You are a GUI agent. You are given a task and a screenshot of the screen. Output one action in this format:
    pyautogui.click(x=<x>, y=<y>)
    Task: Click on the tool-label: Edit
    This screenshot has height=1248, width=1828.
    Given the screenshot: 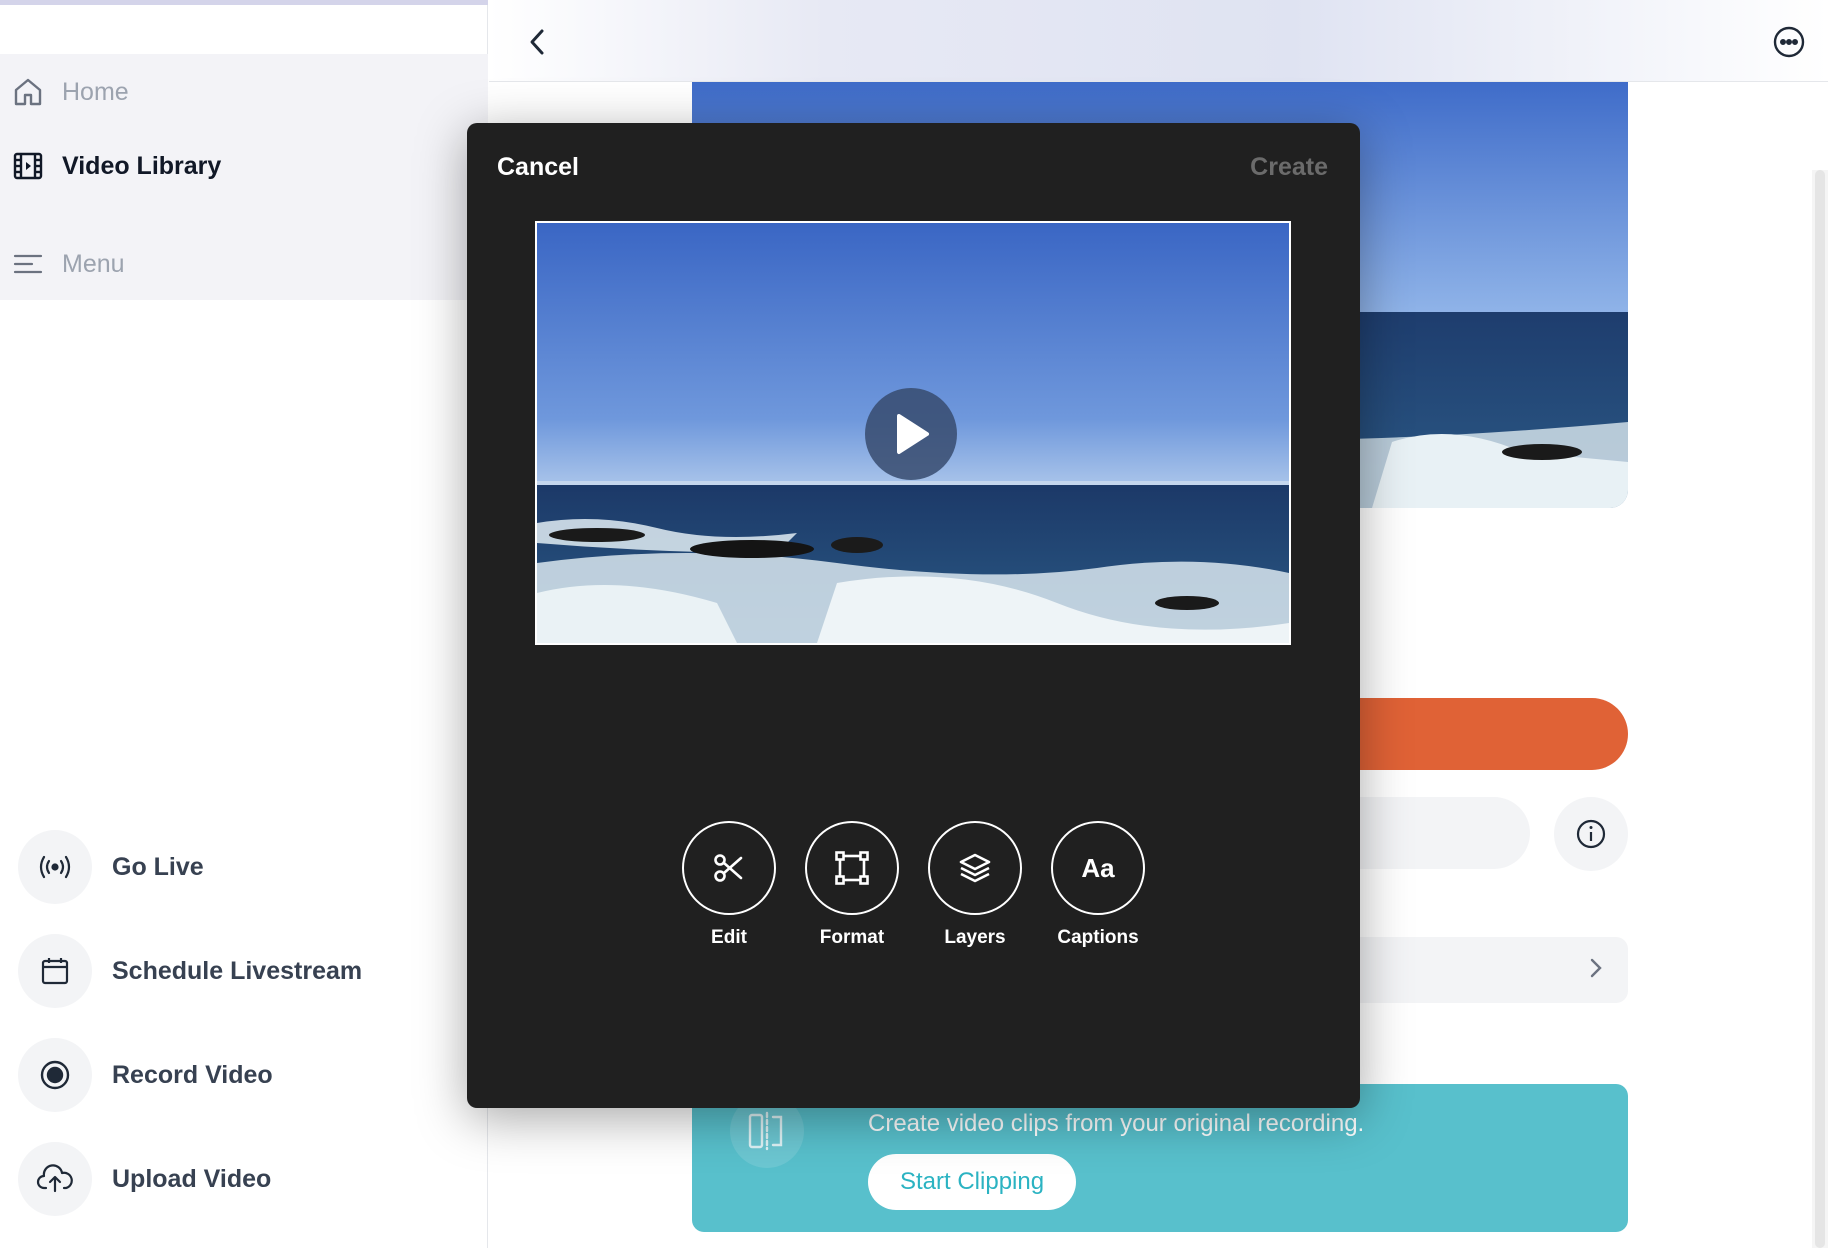 What is the action you would take?
    pyautogui.click(x=729, y=937)
    